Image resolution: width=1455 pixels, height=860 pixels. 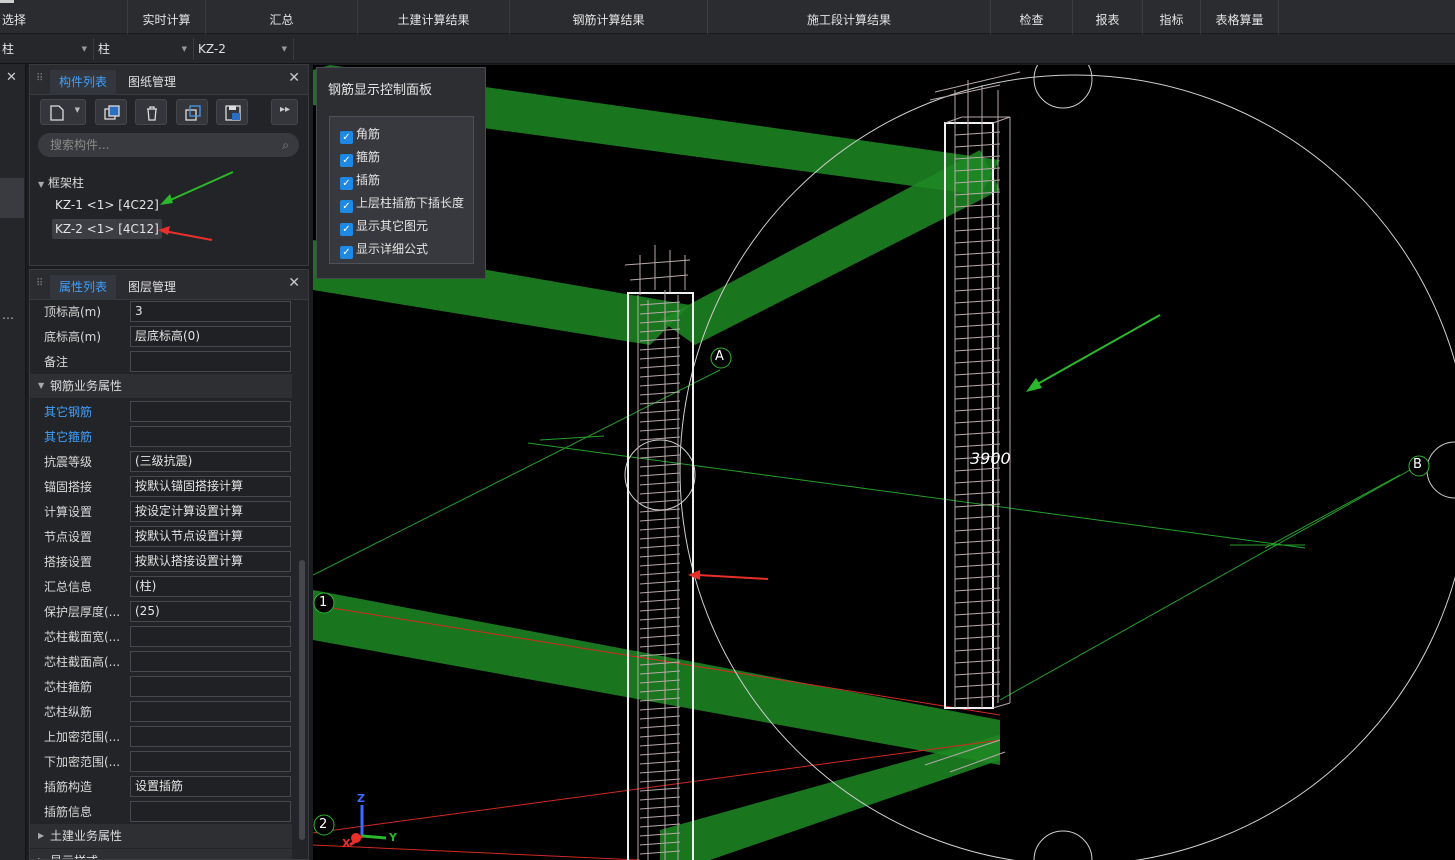 I want to click on delete-component-button, so click(x=151, y=112).